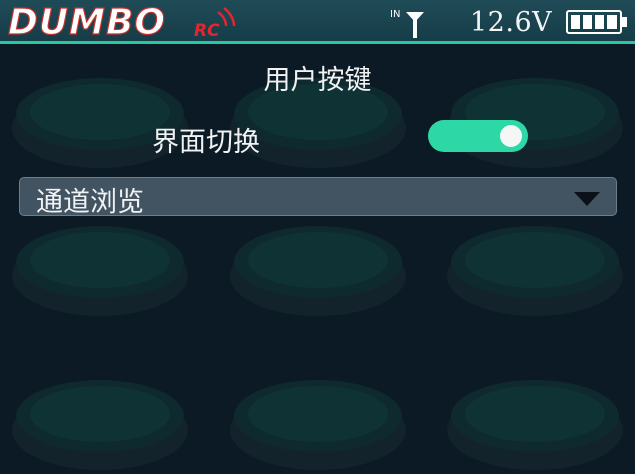 Image resolution: width=635 pixels, height=474 pixels. Describe the element at coordinates (317, 80) in the screenshot. I see `page-title: 用户按键` at that location.